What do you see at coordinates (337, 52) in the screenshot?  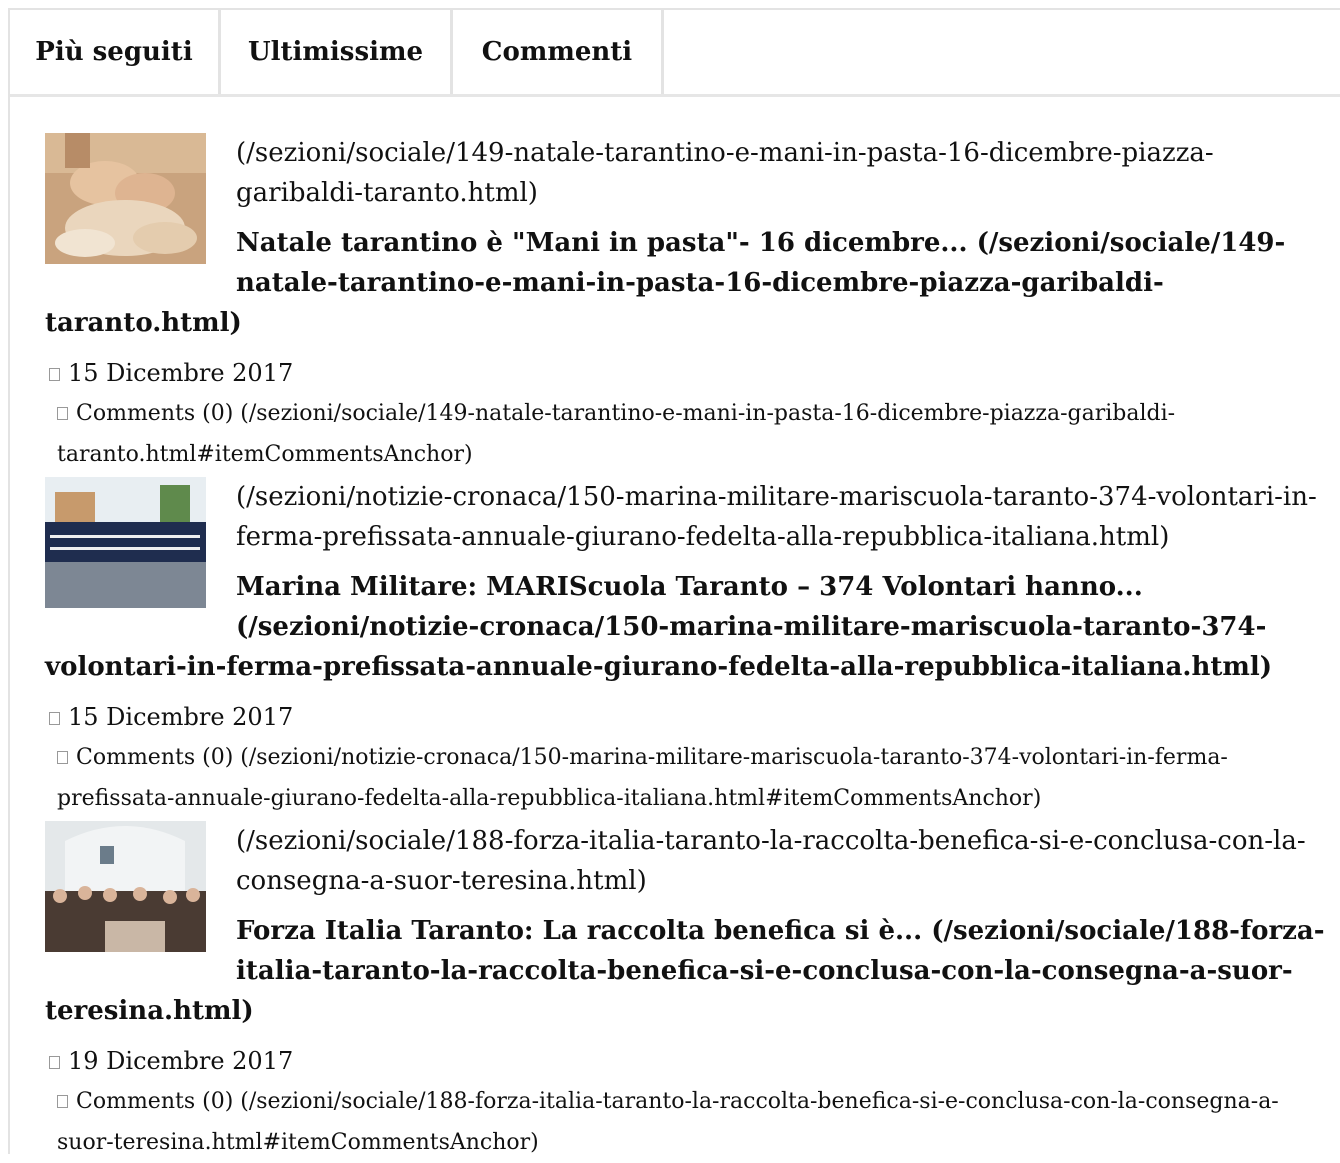 I see `tab-ultimissime: Ultimissime` at bounding box center [337, 52].